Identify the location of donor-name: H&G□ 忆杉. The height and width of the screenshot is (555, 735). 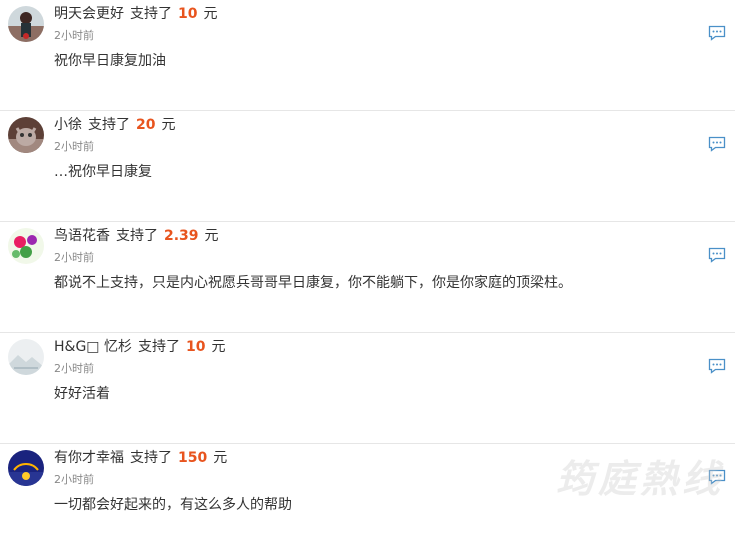
(93, 347).